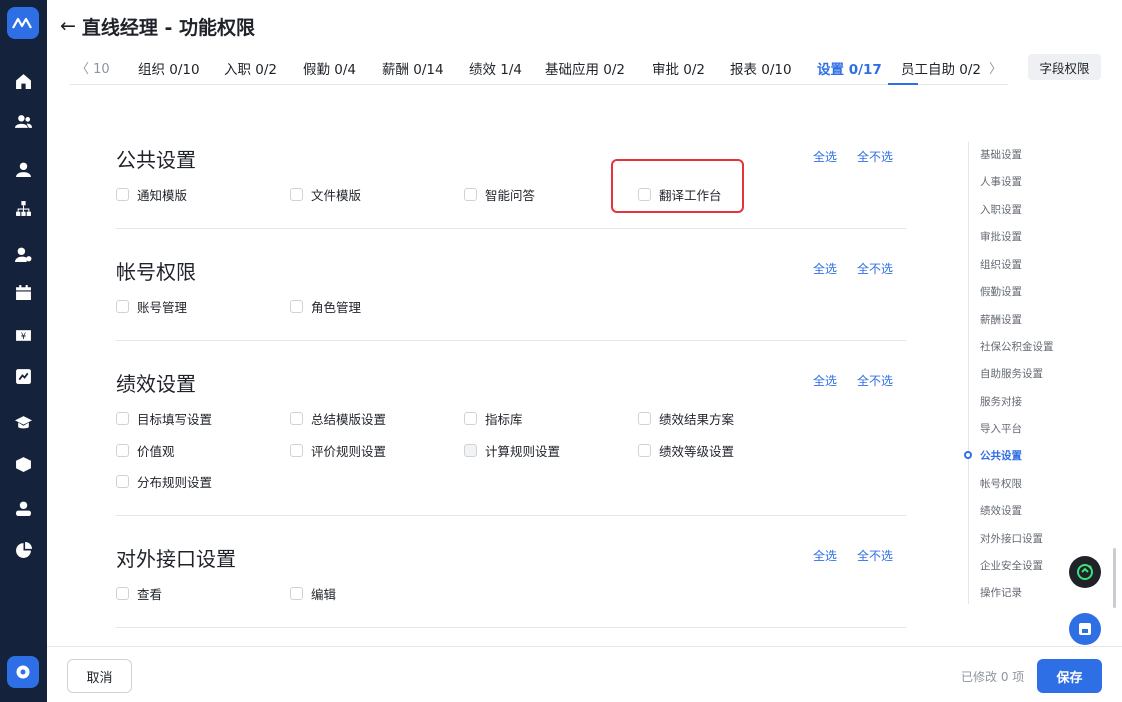  Describe the element at coordinates (1001, 154) in the screenshot. I see `anchor-item-basic-settings: 基础设置` at that location.